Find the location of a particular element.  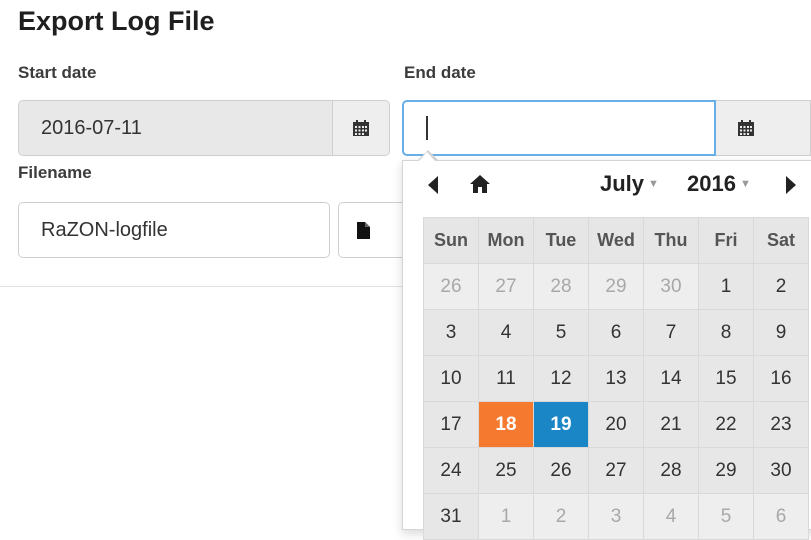

datepicker-header: July ▼ 2016 ▼ is located at coordinates (607, 186).